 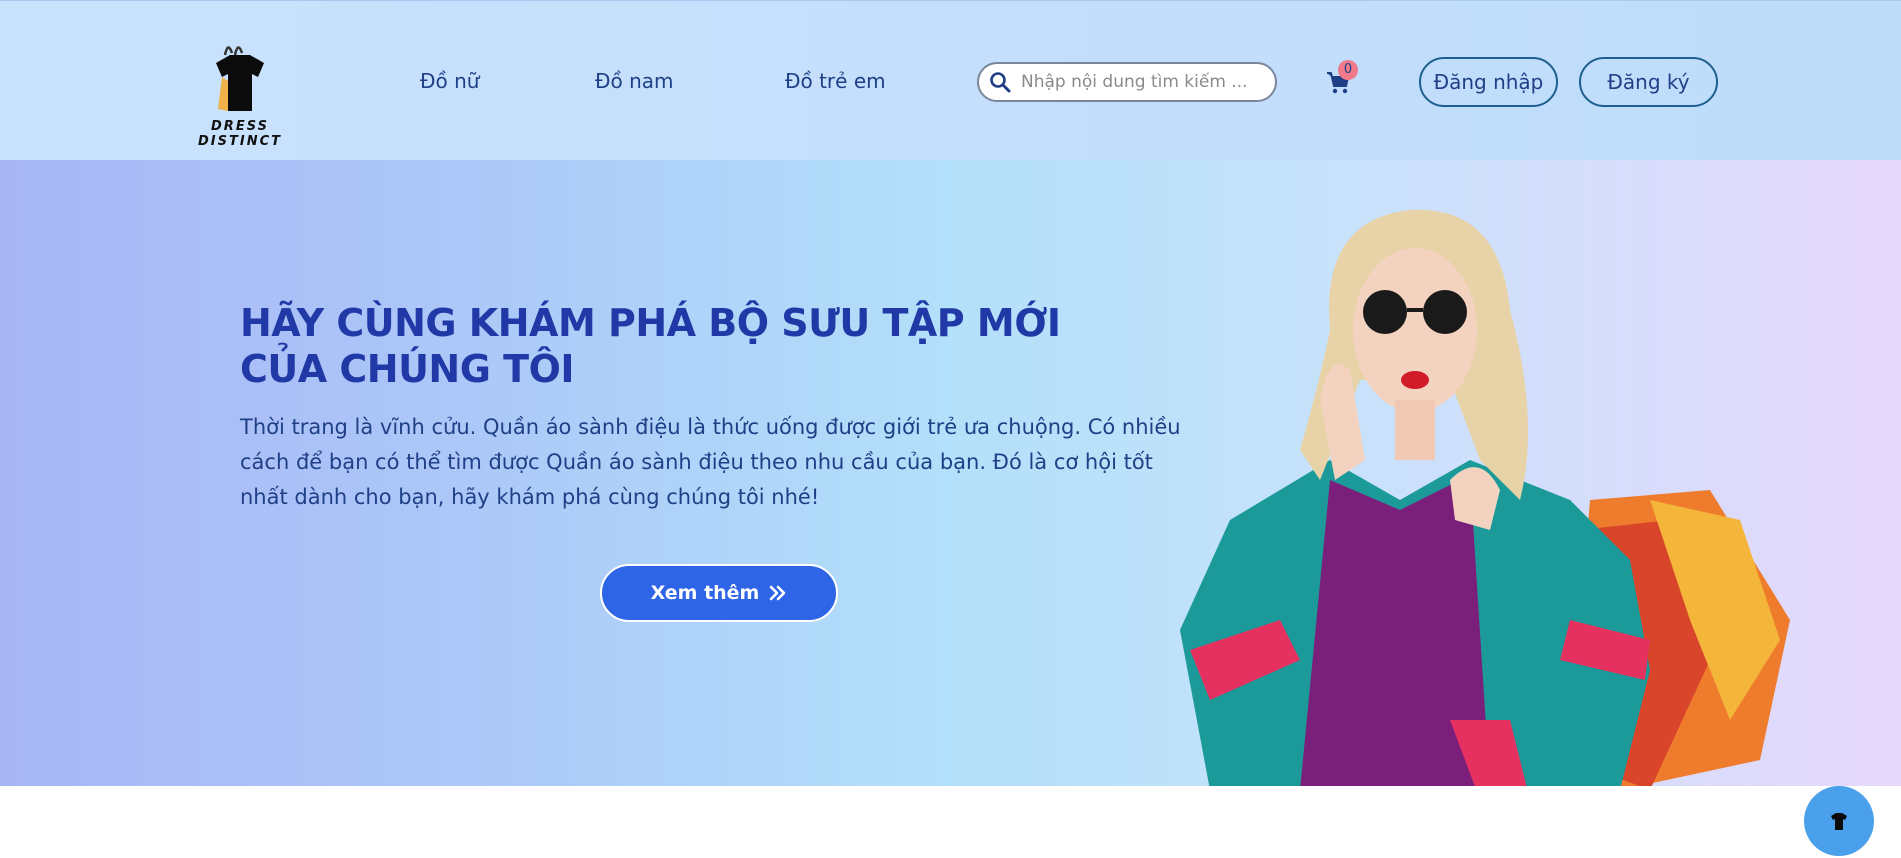 I want to click on cart-count-badge: 0, so click(x=1348, y=70).